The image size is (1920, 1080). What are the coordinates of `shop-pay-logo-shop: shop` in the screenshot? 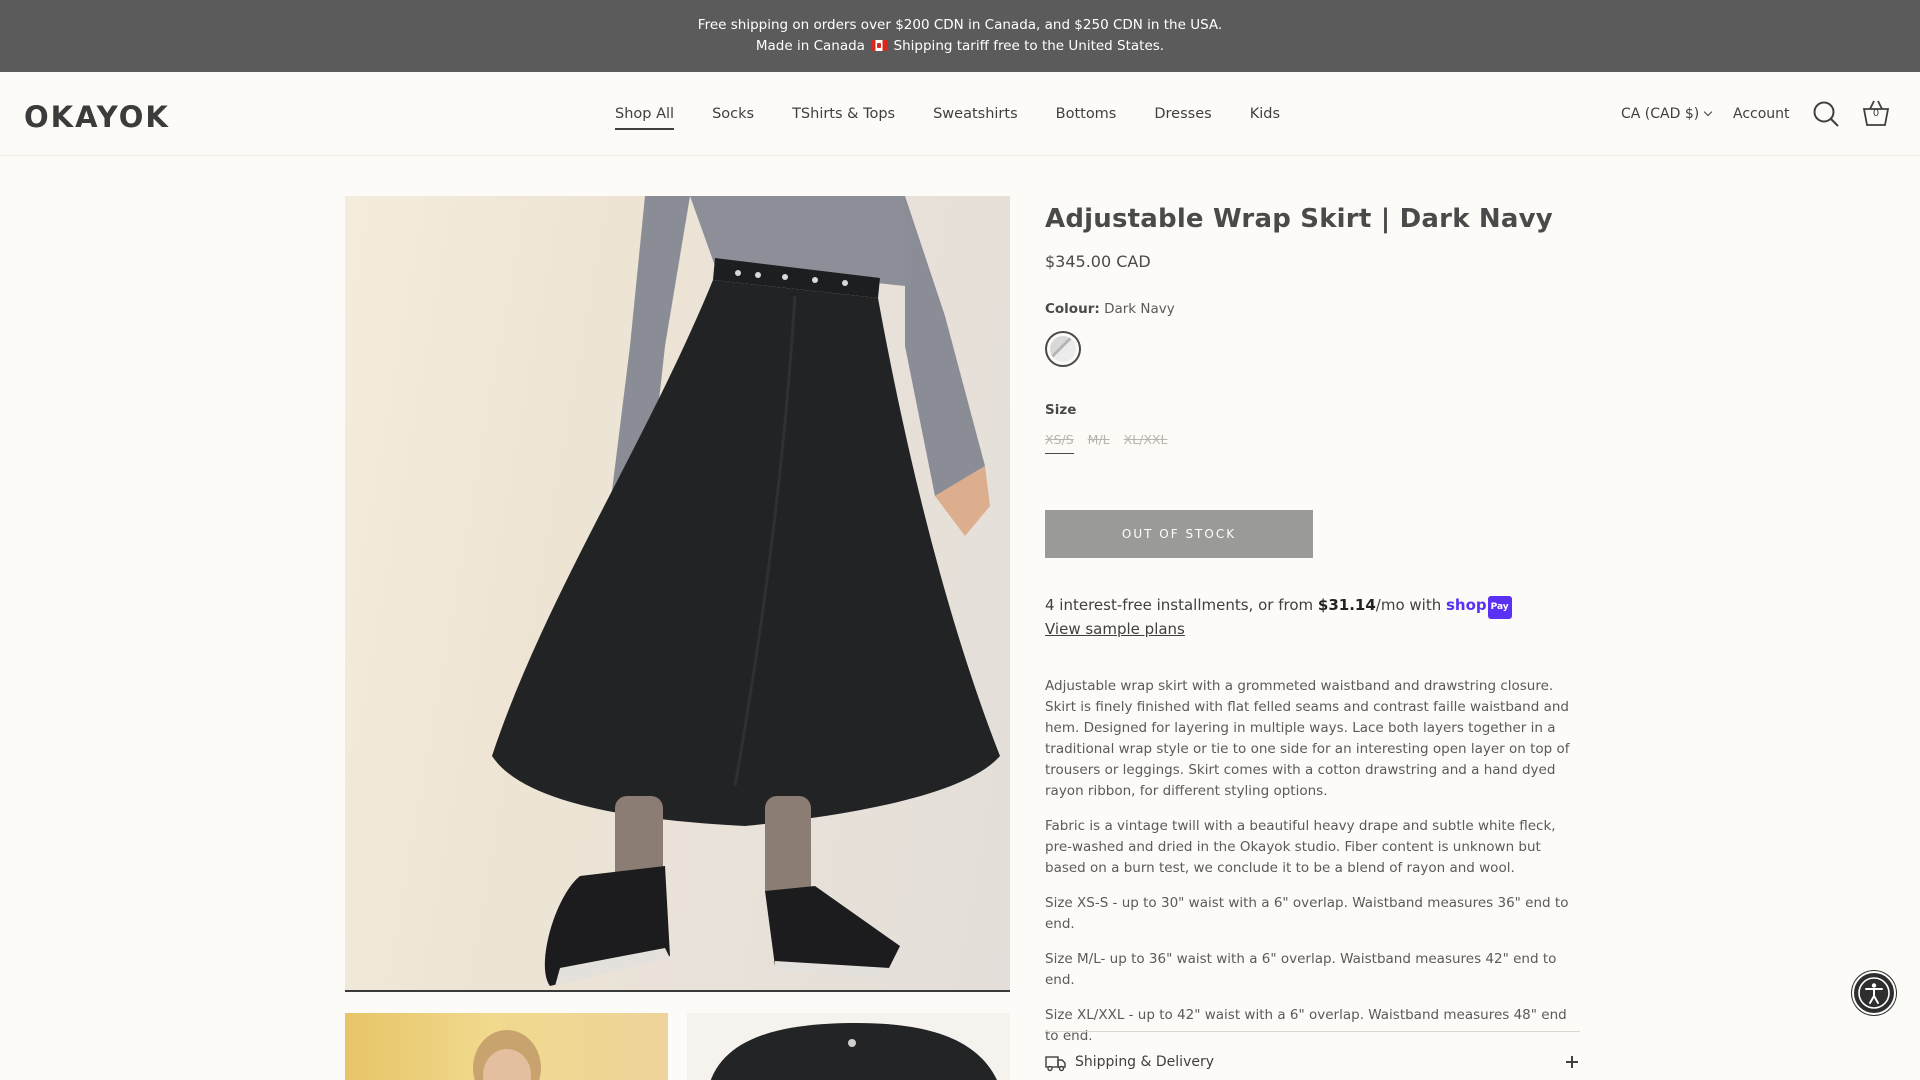 It's located at (1466, 605).